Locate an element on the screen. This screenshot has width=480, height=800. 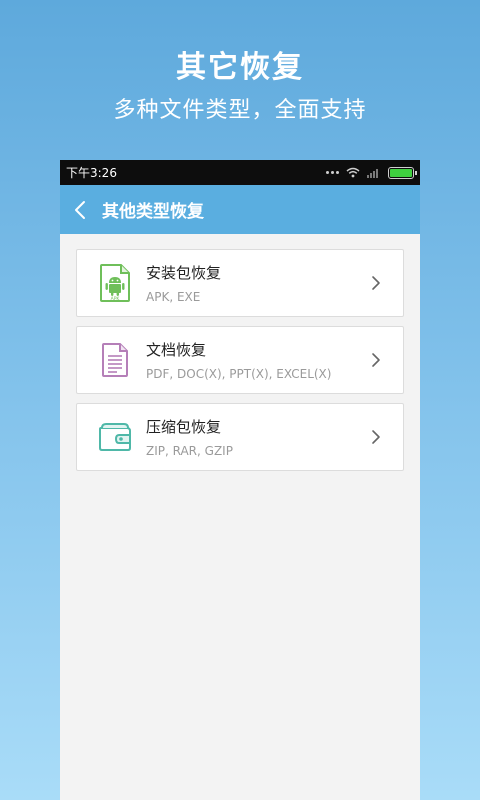
apk-icon-label: APK is located at coordinates (116, 299).